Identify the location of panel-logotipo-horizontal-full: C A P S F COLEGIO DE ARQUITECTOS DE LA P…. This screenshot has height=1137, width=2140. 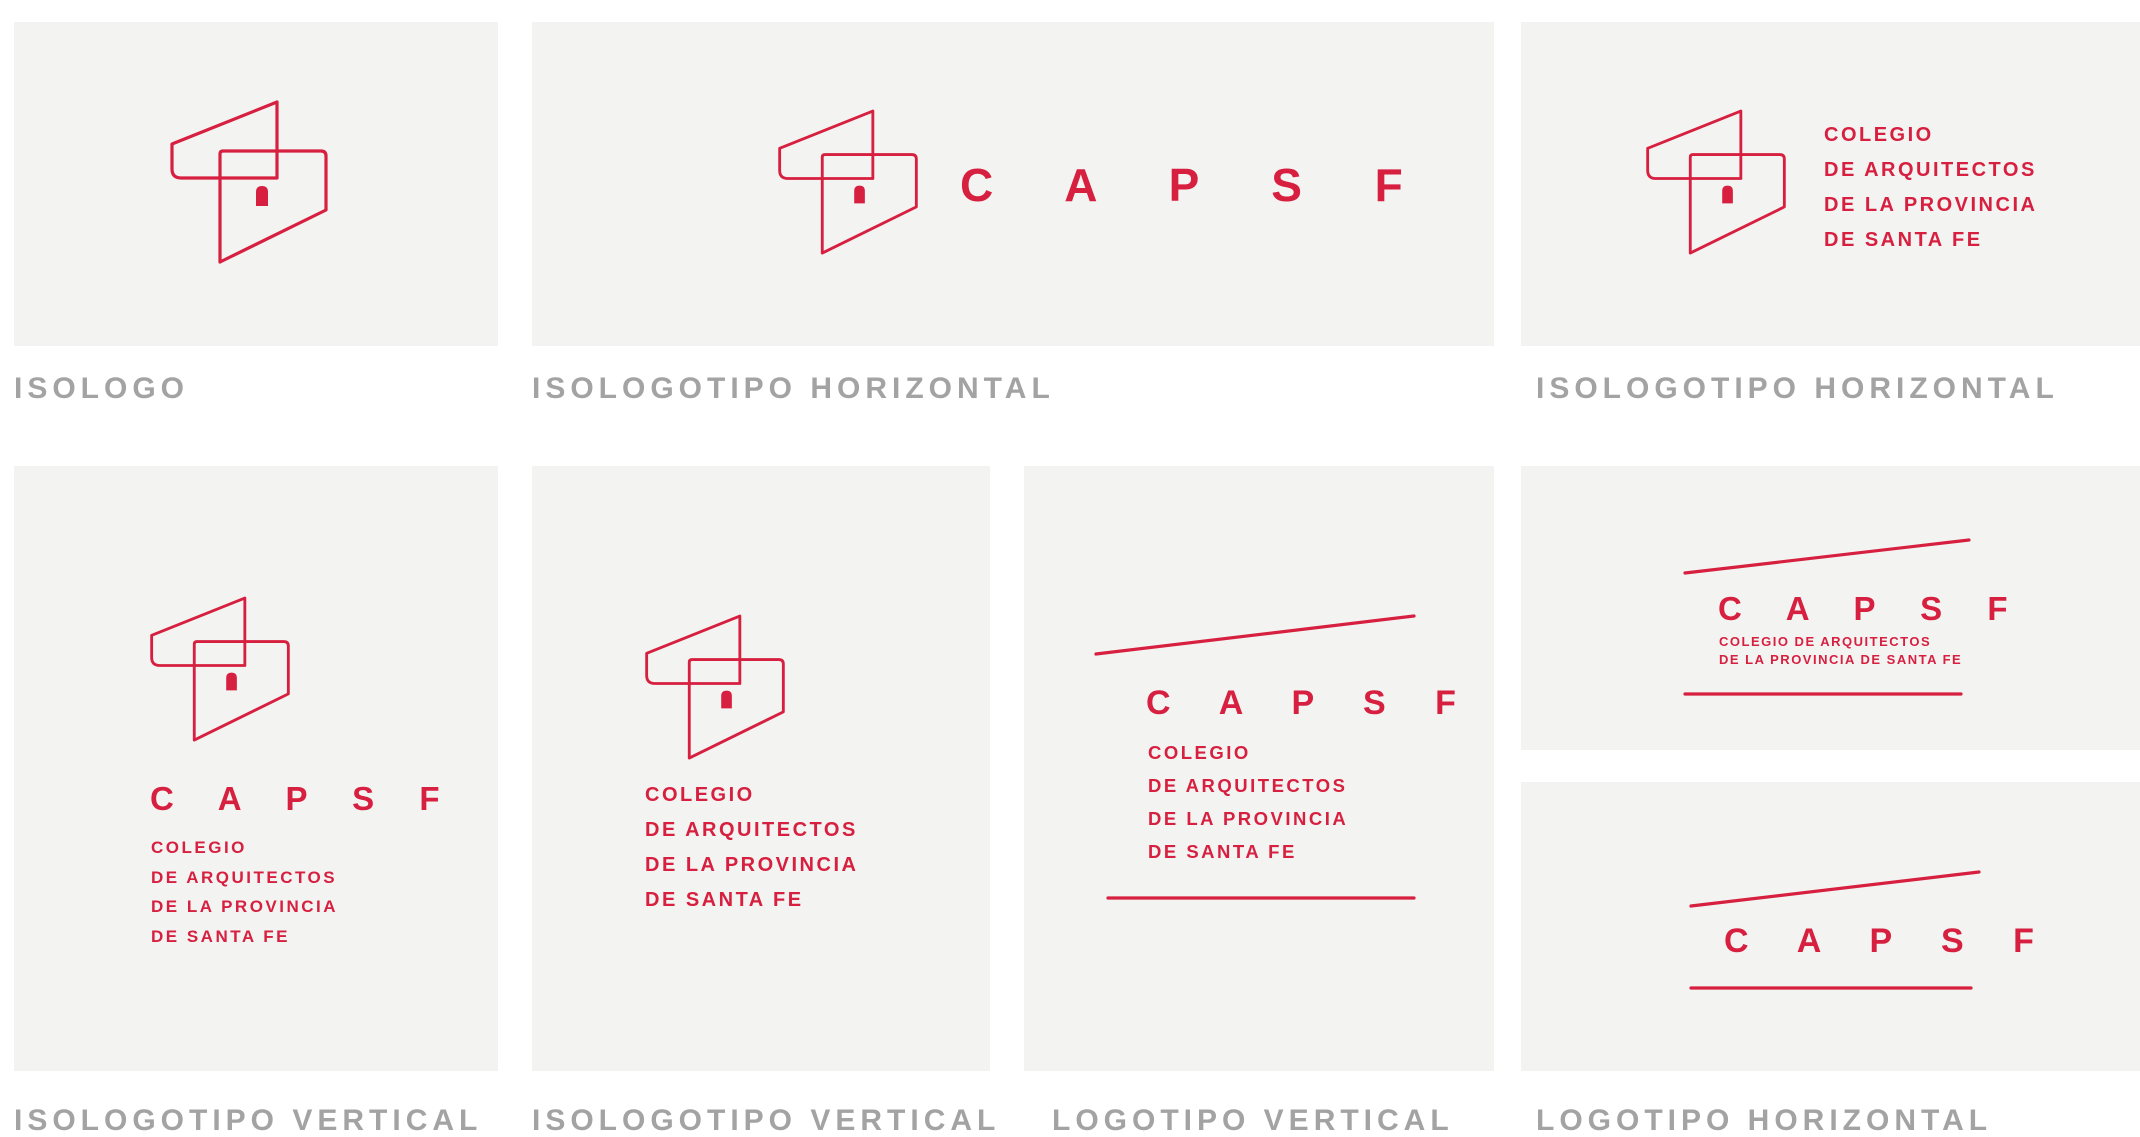
(1830, 608).